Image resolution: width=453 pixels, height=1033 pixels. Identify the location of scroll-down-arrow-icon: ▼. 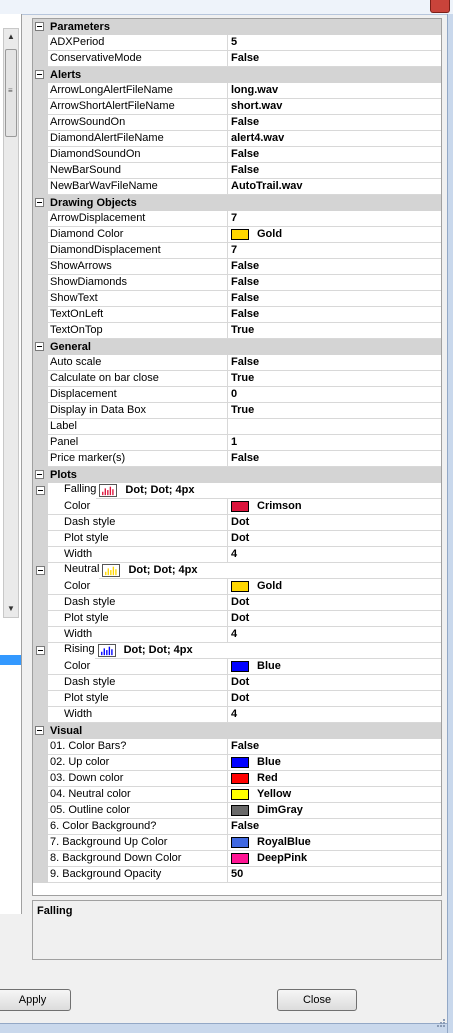
(11, 609).